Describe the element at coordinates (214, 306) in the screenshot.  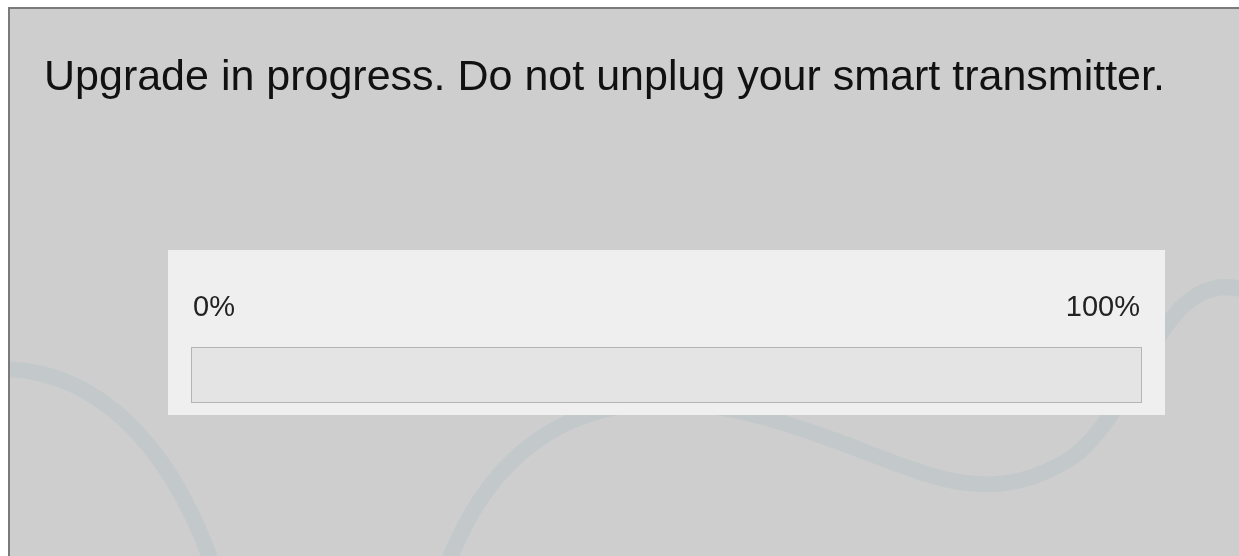
I see `min-label: 0%` at that location.